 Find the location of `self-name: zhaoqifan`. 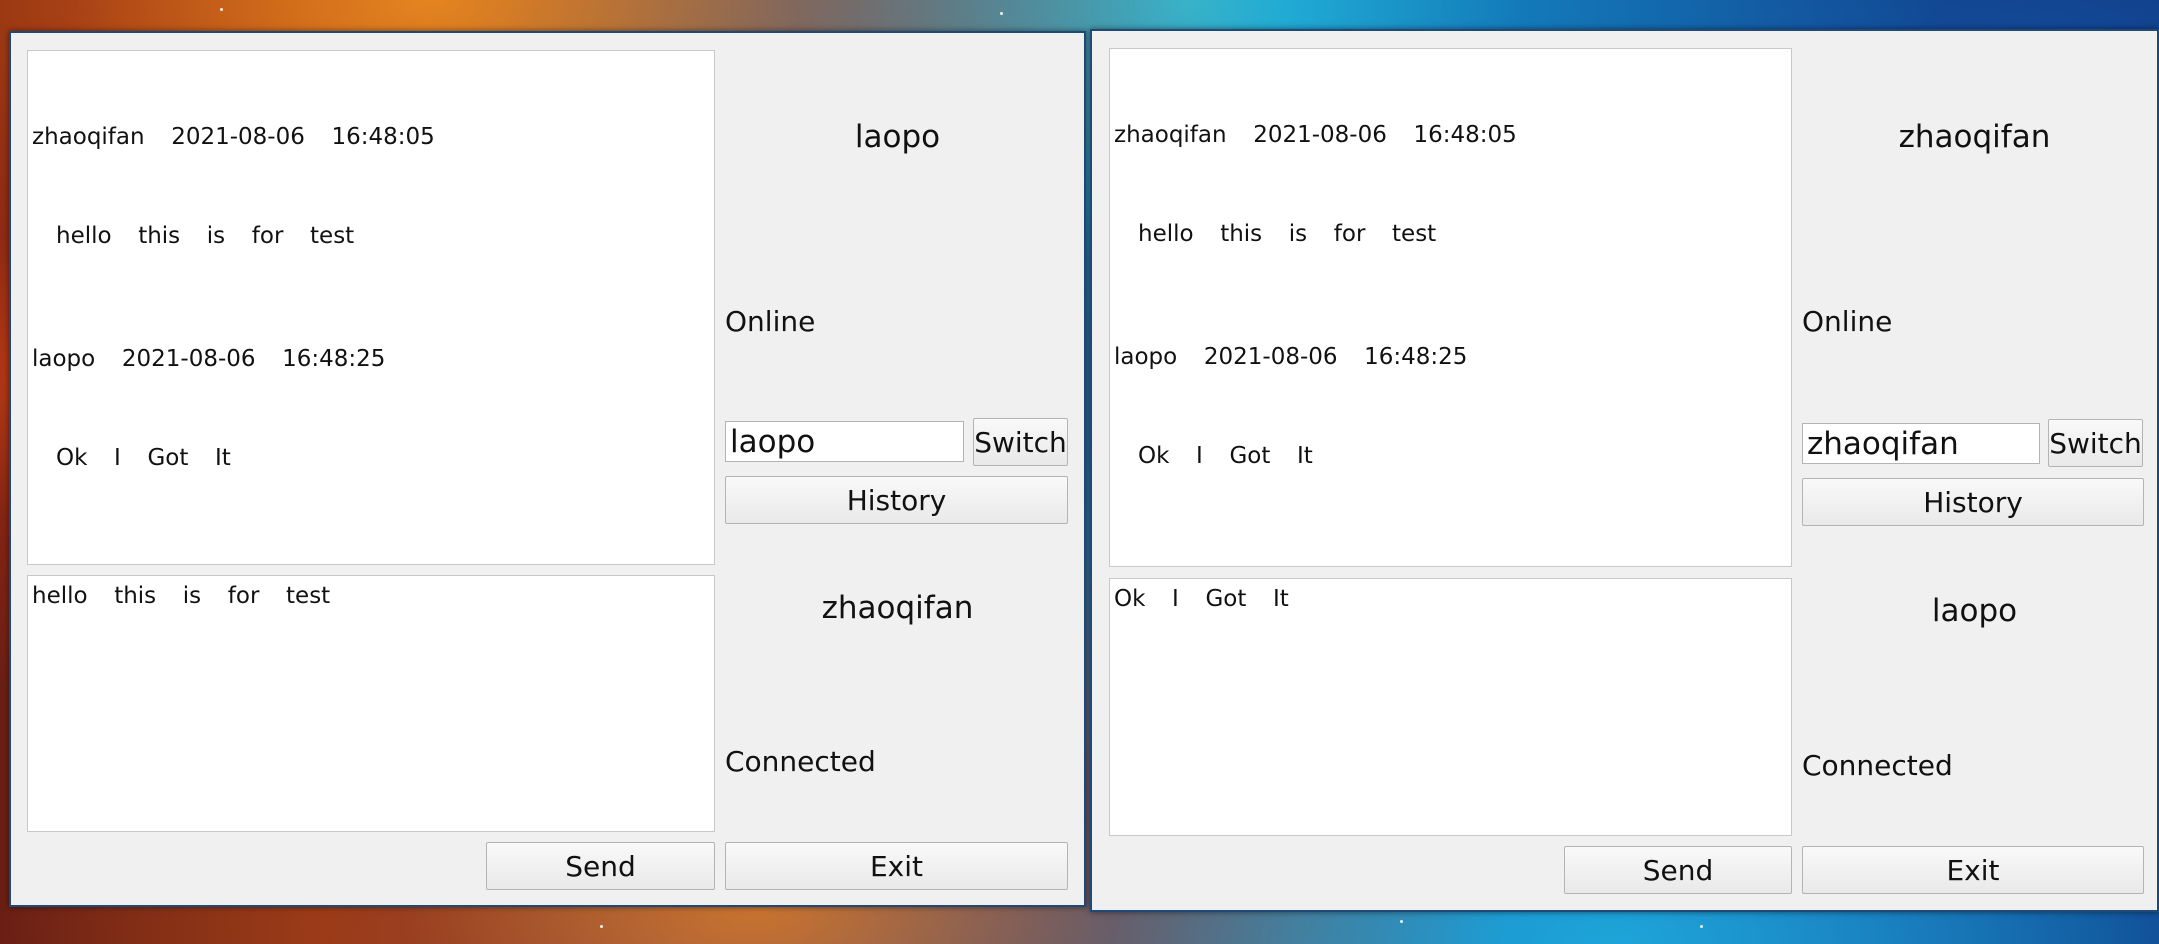

self-name: zhaoqifan is located at coordinates (897, 608).